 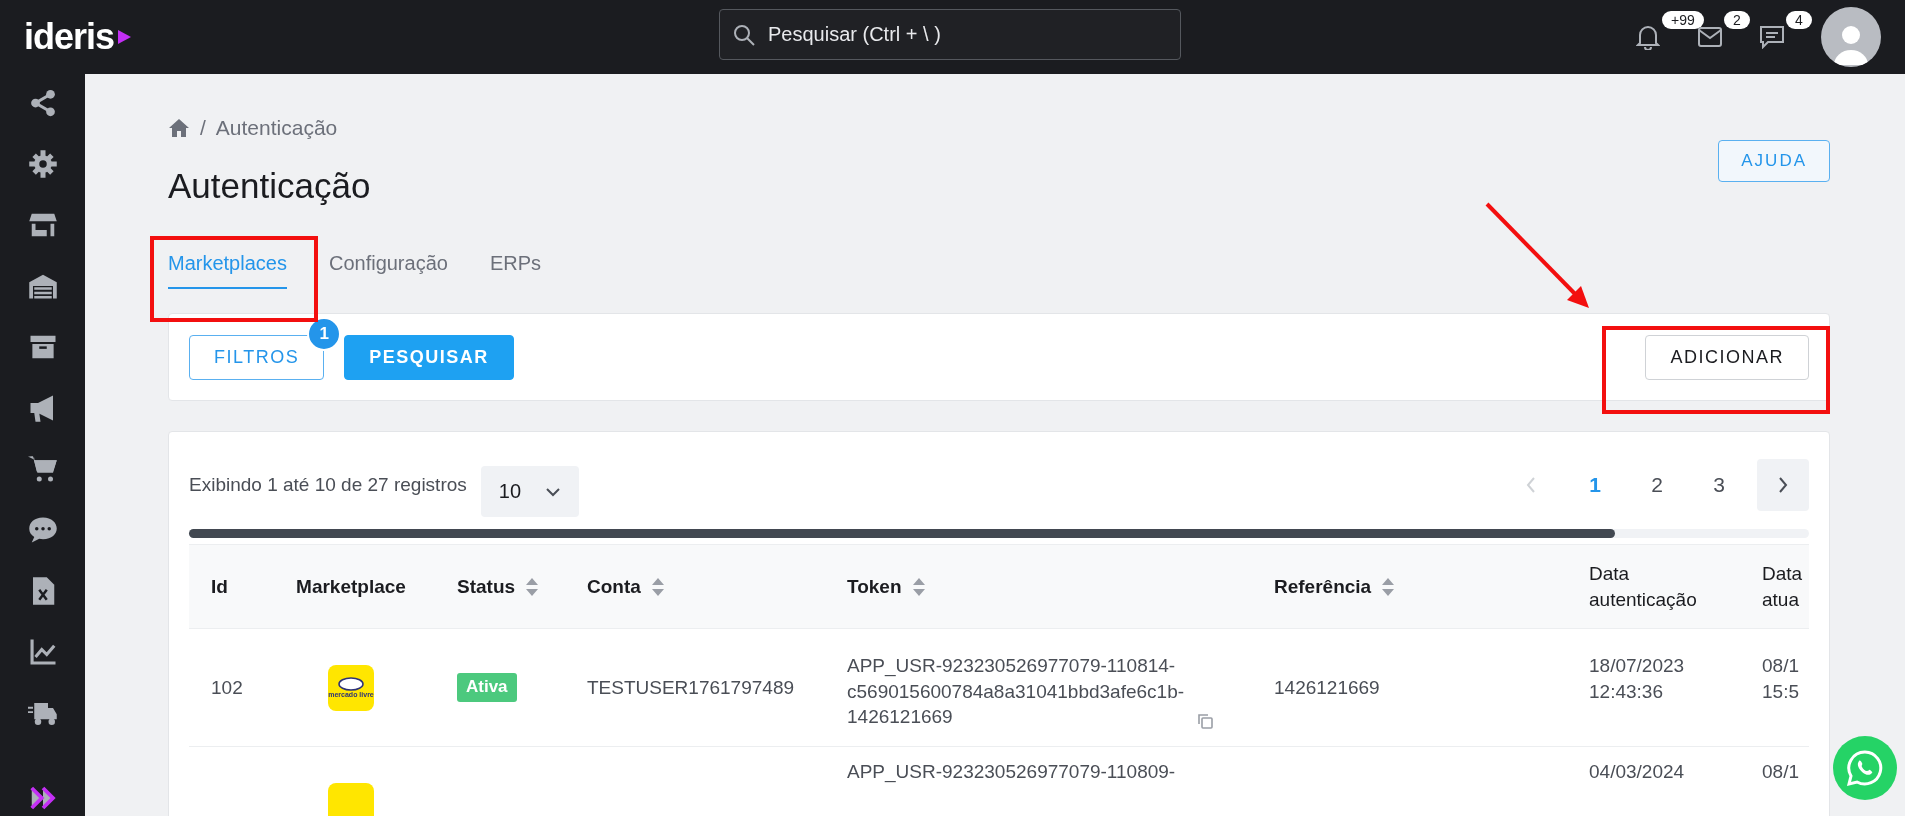 I want to click on table-cell-text: 18/07/2023 12:43:36, so click(x=1637, y=679).